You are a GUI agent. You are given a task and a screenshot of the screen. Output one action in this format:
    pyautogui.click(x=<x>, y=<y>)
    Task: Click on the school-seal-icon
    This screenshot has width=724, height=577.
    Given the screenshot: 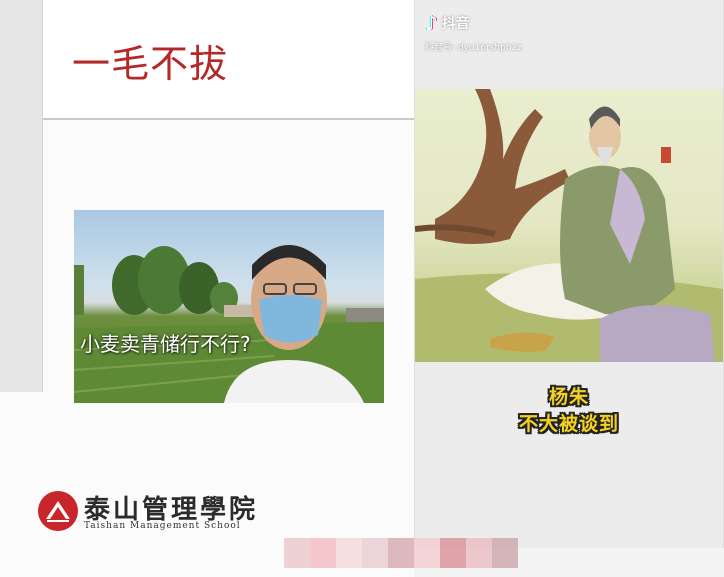 What is the action you would take?
    pyautogui.click(x=58, y=511)
    